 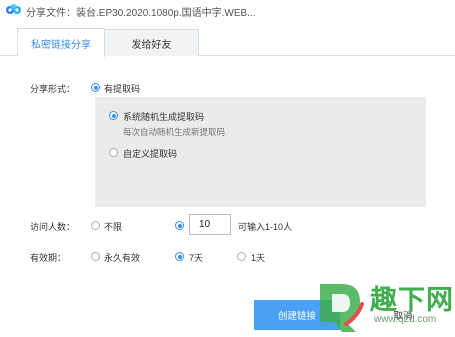 What do you see at coordinates (95, 87) in the screenshot?
I see `radio-with-code` at bounding box center [95, 87].